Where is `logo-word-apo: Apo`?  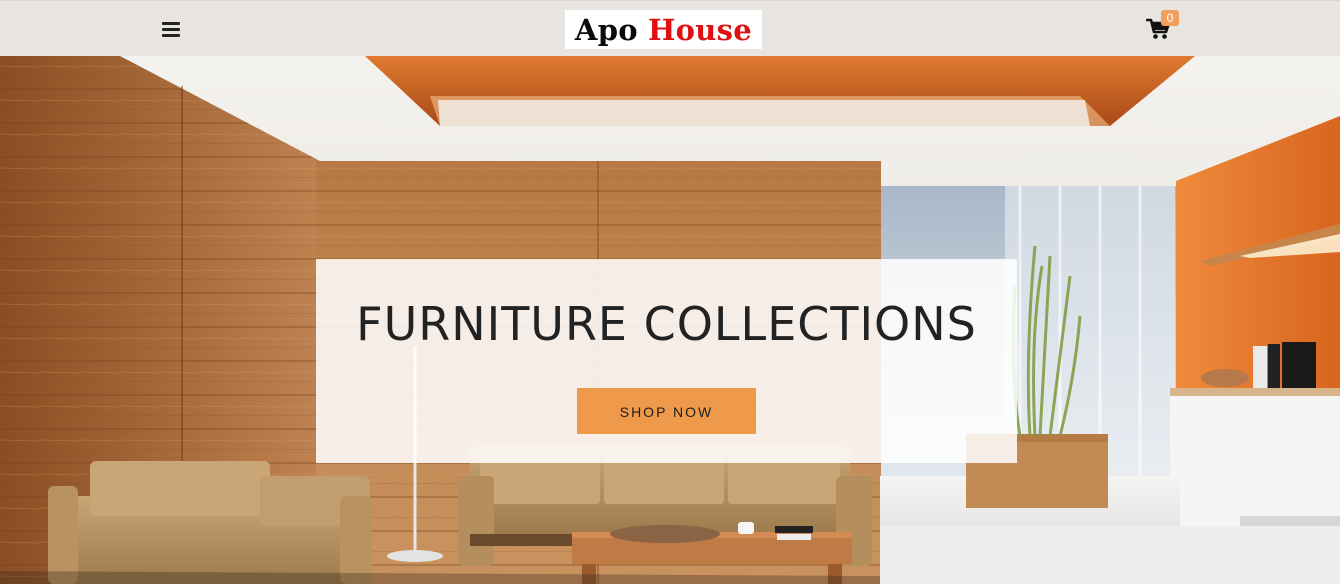 logo-word-apo: Apo is located at coordinates (606, 29).